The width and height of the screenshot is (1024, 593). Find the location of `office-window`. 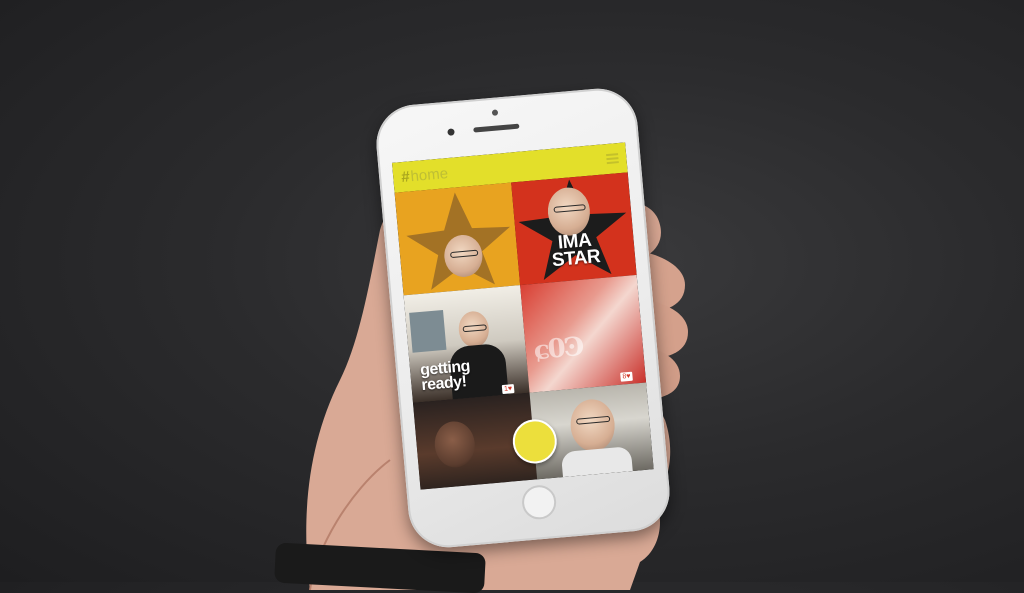

office-window is located at coordinates (428, 331).